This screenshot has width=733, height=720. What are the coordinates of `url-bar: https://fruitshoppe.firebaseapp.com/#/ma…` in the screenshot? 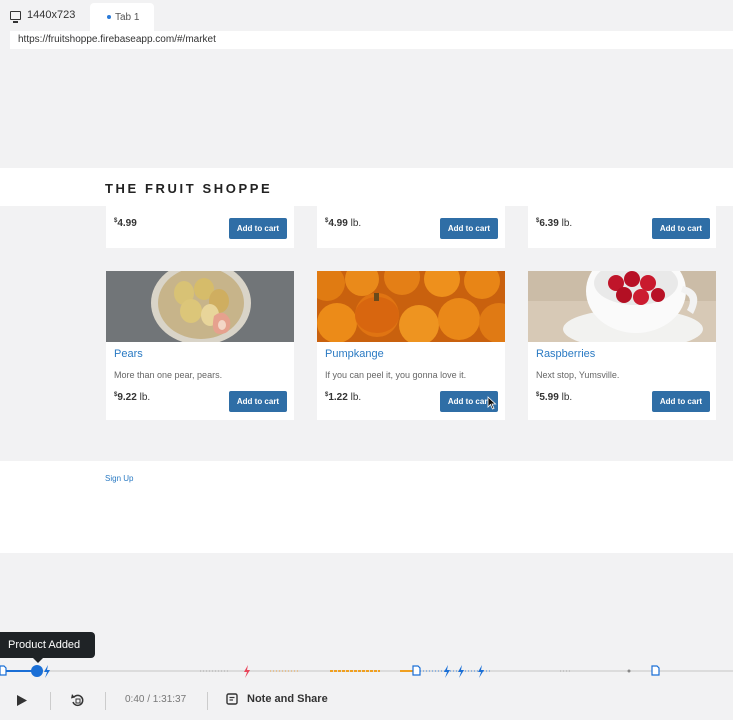 It's located at (371, 40).